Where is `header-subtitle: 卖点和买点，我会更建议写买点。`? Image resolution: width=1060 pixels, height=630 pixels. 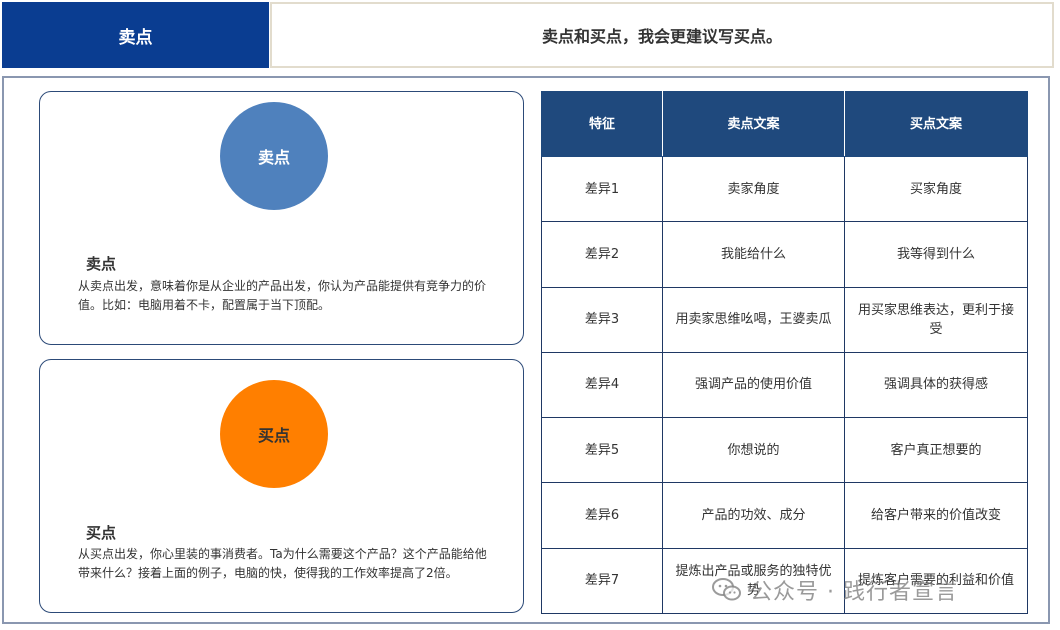 header-subtitle: 卖点和买点，我会更建议写买点。 is located at coordinates (661, 36).